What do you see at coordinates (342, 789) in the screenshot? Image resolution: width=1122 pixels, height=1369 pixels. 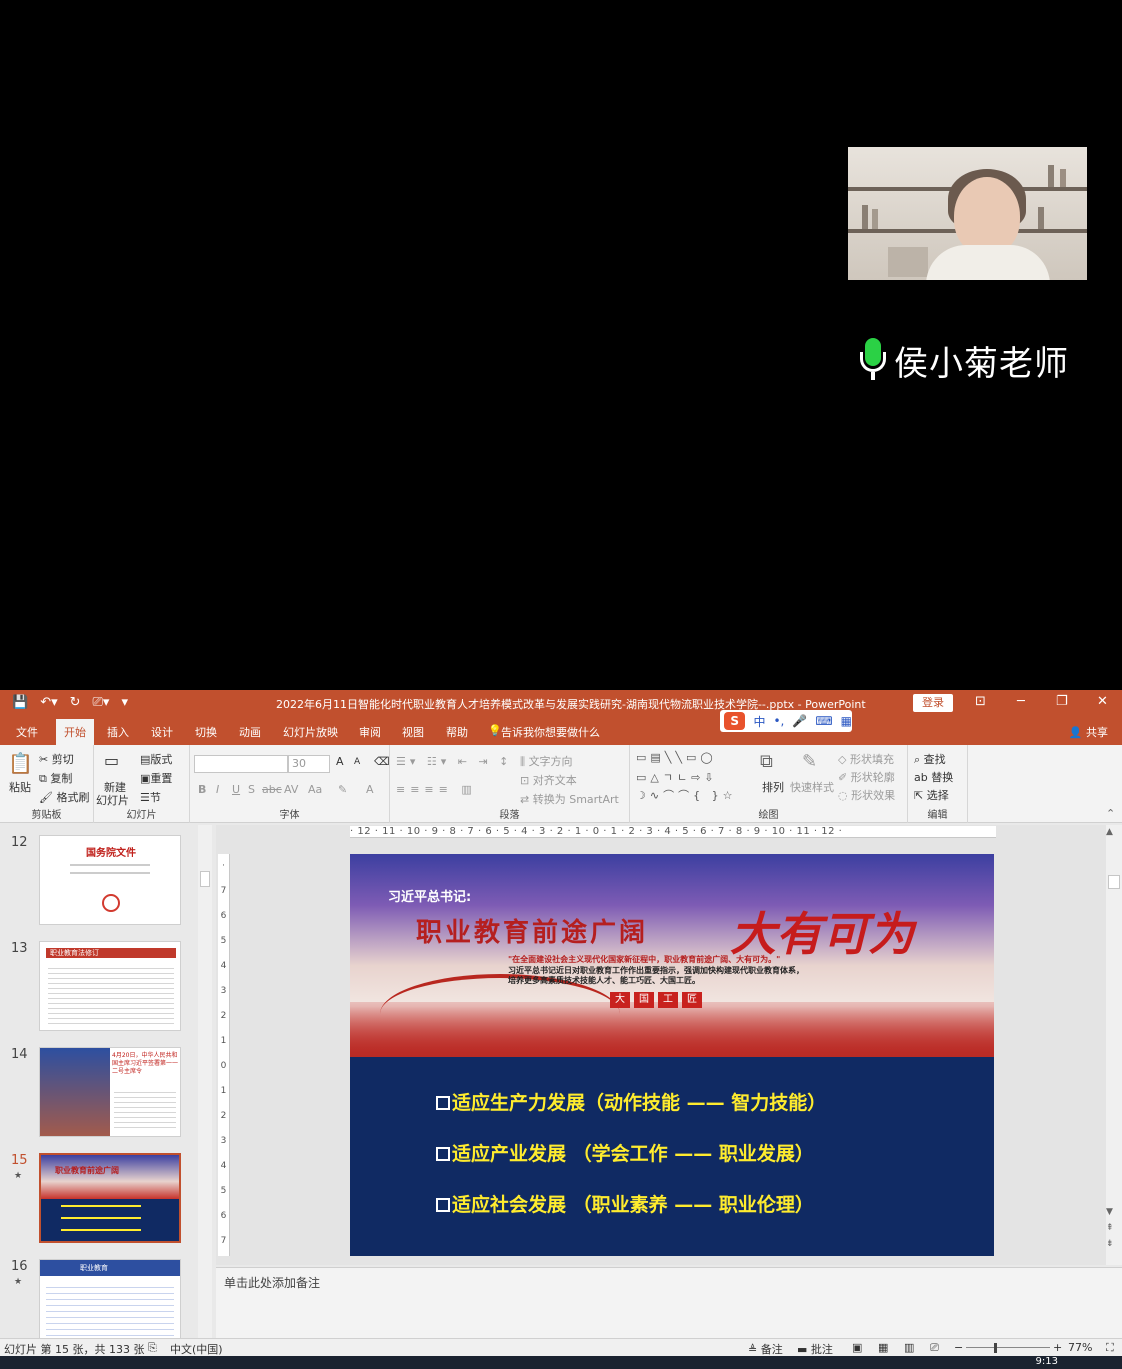 I see `highlight-icon: ✎` at bounding box center [342, 789].